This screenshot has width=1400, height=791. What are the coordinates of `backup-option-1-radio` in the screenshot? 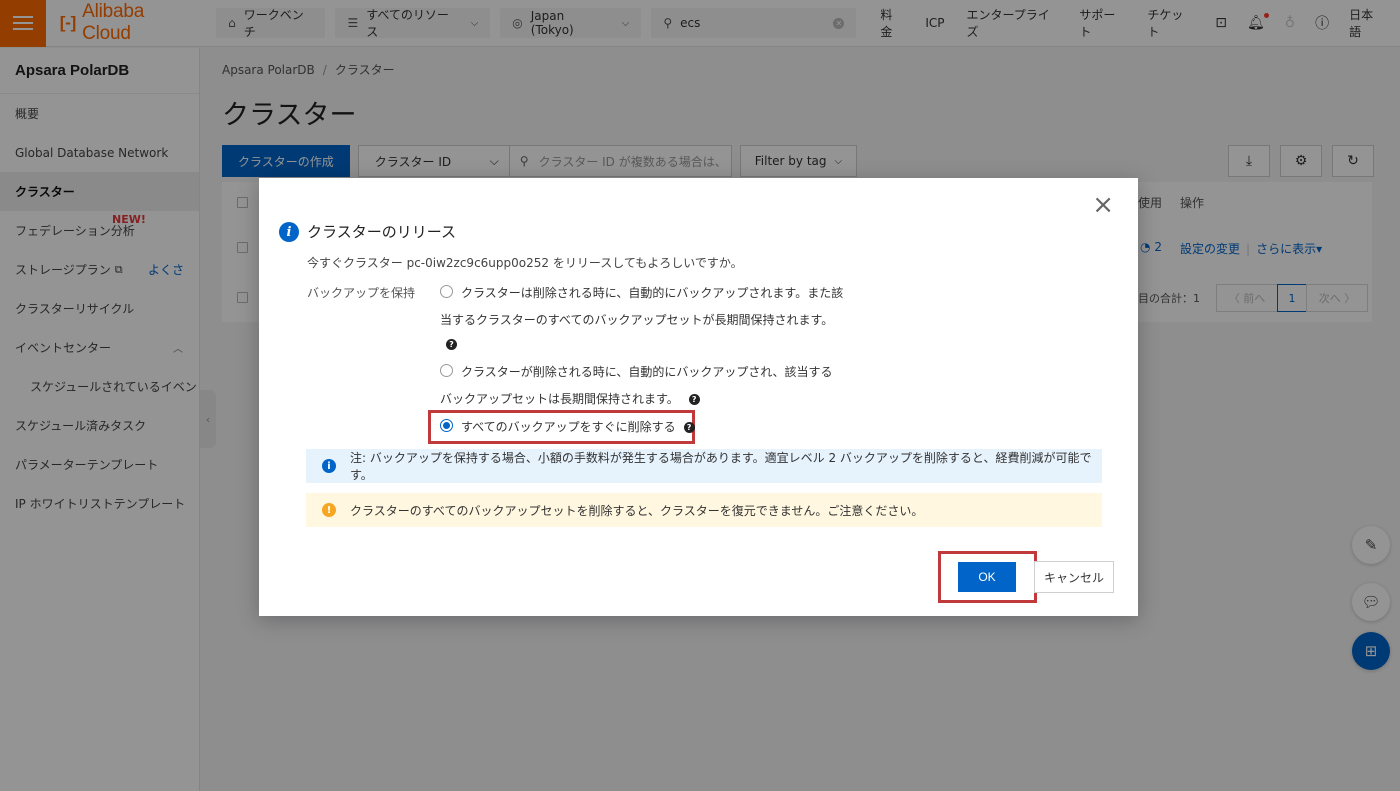 It's located at (446, 291).